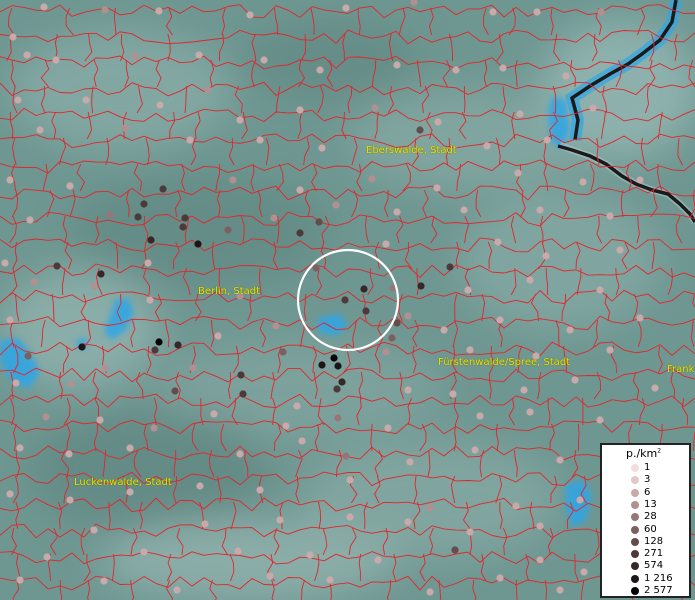 This screenshot has height=600, width=695. I want to click on legend-label: 13, so click(650, 504).